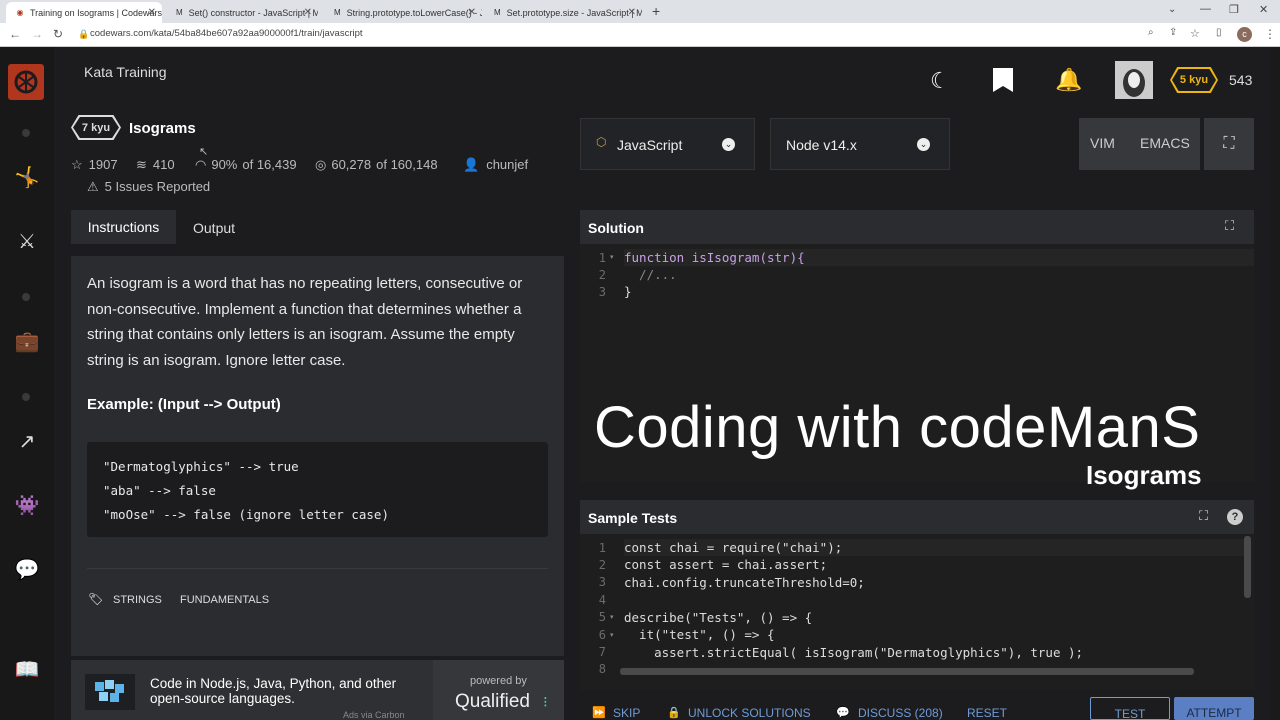 Image resolution: width=1280 pixels, height=720 pixels. What do you see at coordinates (27, 670) in the screenshot?
I see `docs-book-icon: 📖` at bounding box center [27, 670].